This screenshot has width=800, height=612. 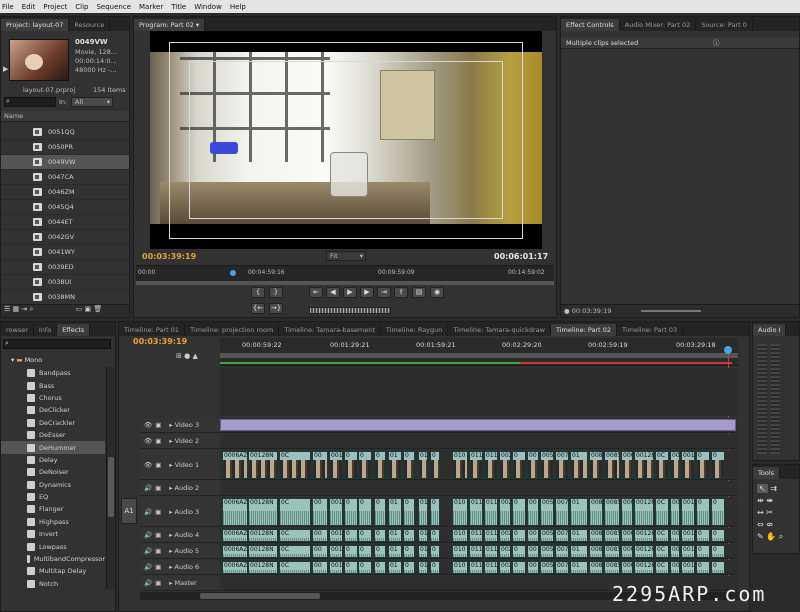 I want to click on tab-timeline: Timeline: Raygun, so click(x=415, y=330).